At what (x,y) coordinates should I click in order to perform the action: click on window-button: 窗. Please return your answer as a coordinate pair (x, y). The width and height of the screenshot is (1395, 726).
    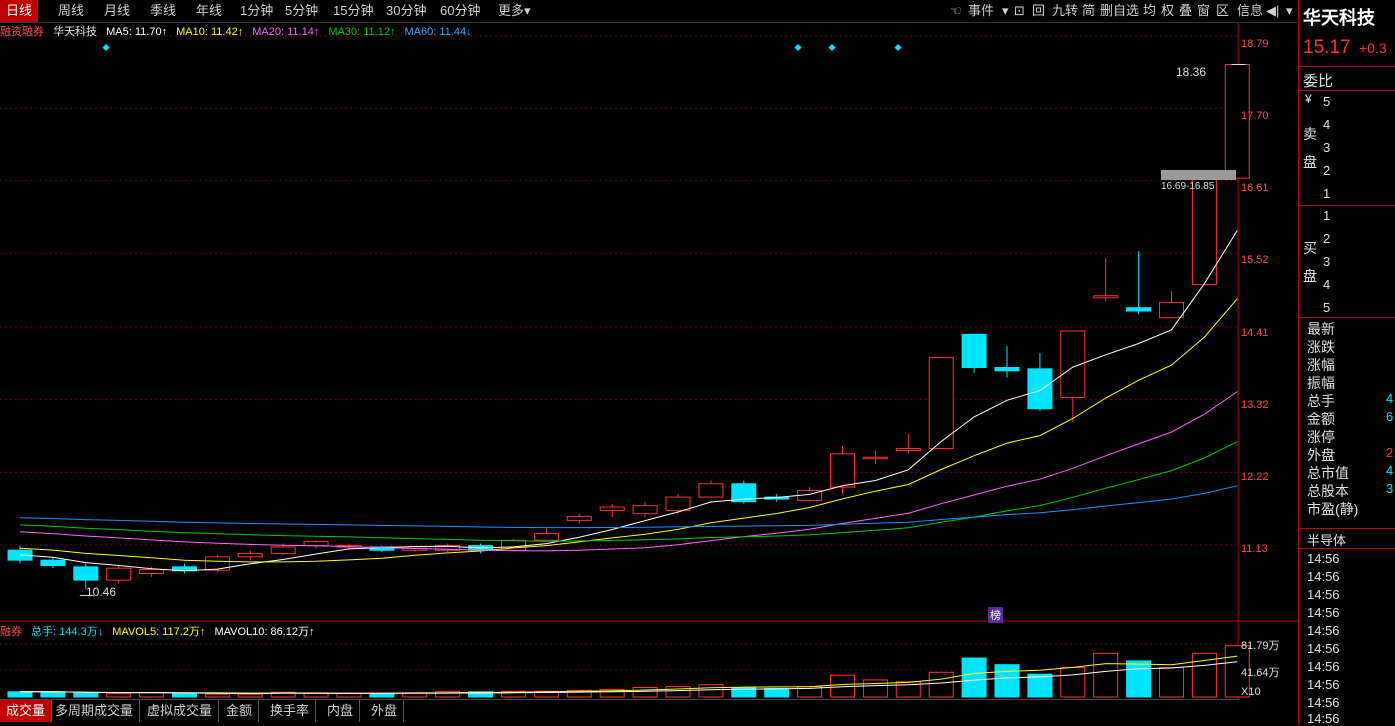
    Looking at the image, I should click on (1203, 11).